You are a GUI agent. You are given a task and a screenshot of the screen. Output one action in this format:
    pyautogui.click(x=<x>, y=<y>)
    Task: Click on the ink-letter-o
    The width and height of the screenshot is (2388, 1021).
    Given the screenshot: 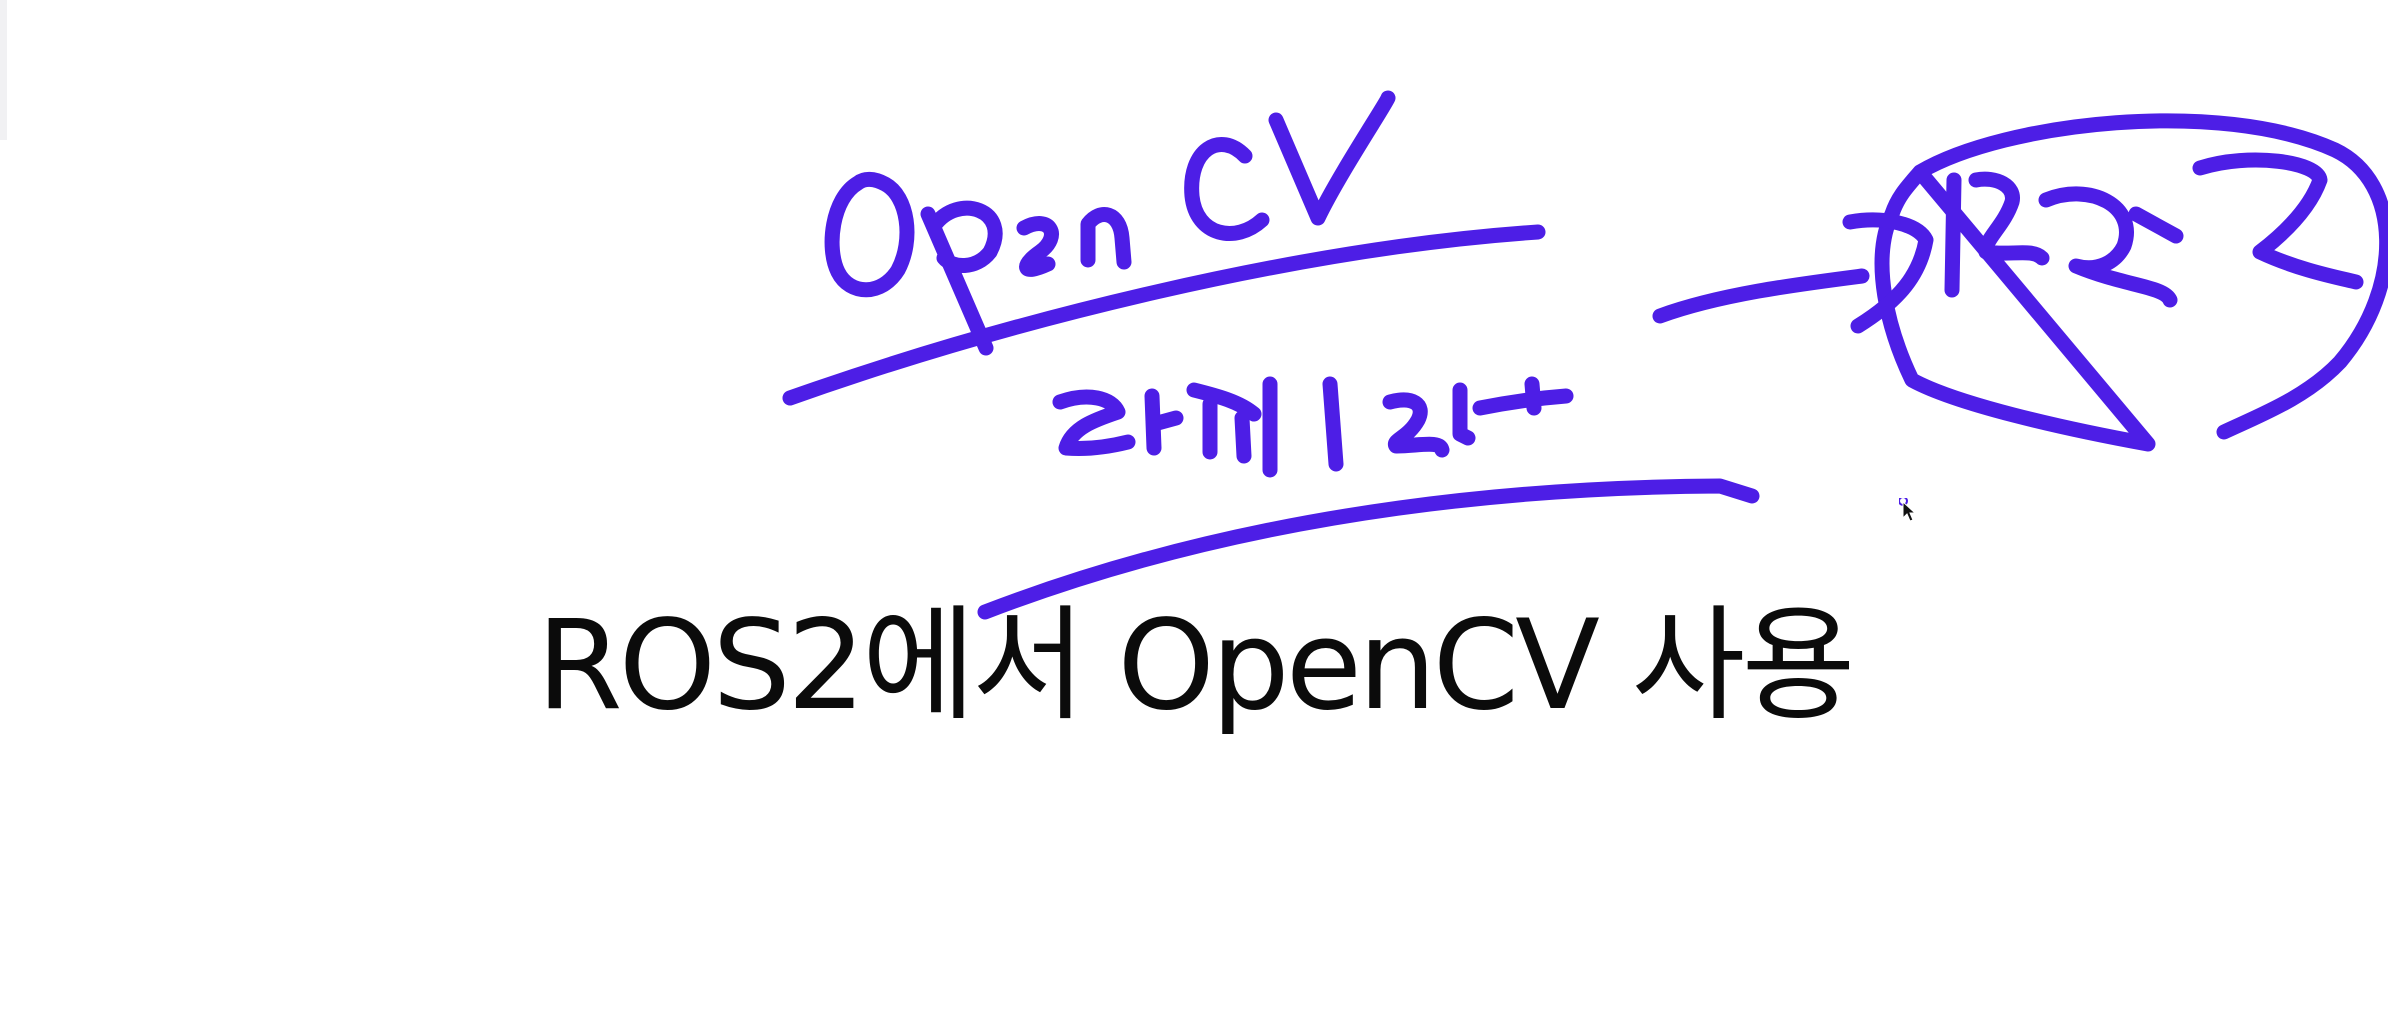 What is the action you would take?
    pyautogui.click(x=869, y=234)
    